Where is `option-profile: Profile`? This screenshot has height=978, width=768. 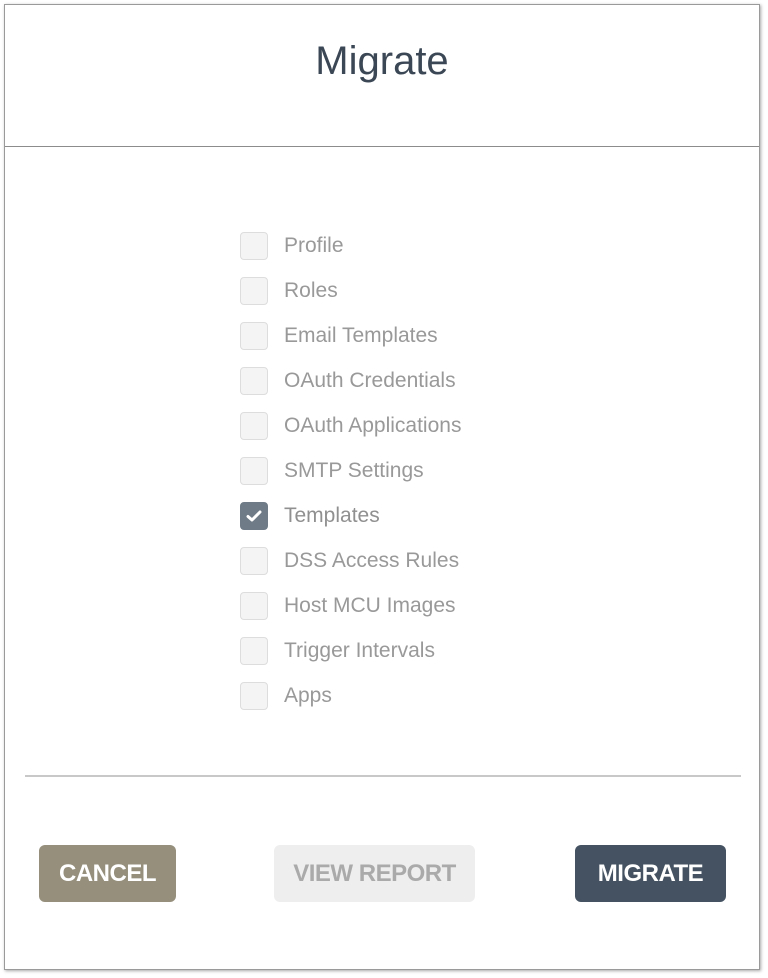 option-profile: Profile is located at coordinates (440, 245).